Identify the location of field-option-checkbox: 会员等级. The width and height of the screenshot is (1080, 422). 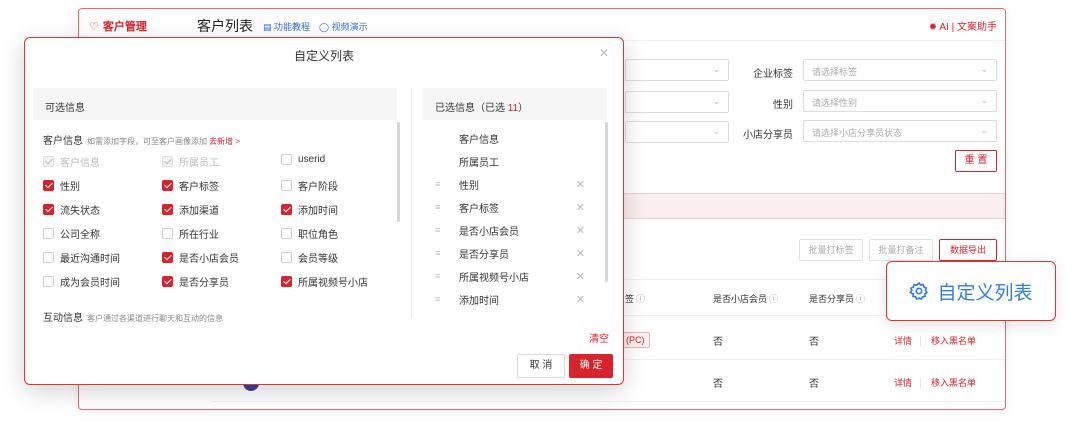
(309, 257).